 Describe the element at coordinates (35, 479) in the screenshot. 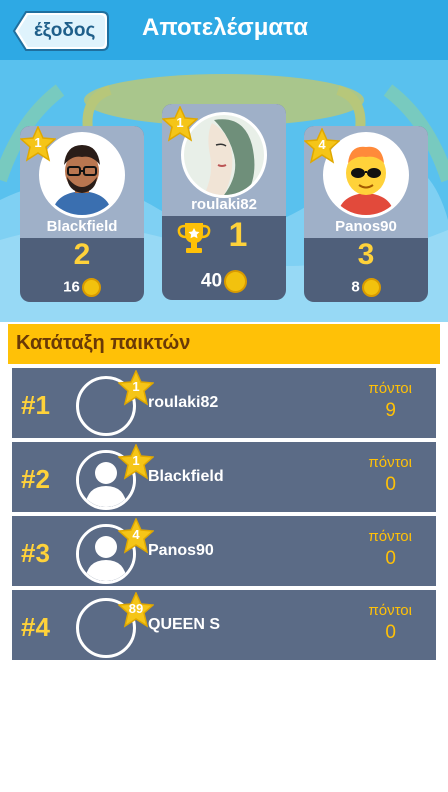

I see `row-position: #2` at that location.